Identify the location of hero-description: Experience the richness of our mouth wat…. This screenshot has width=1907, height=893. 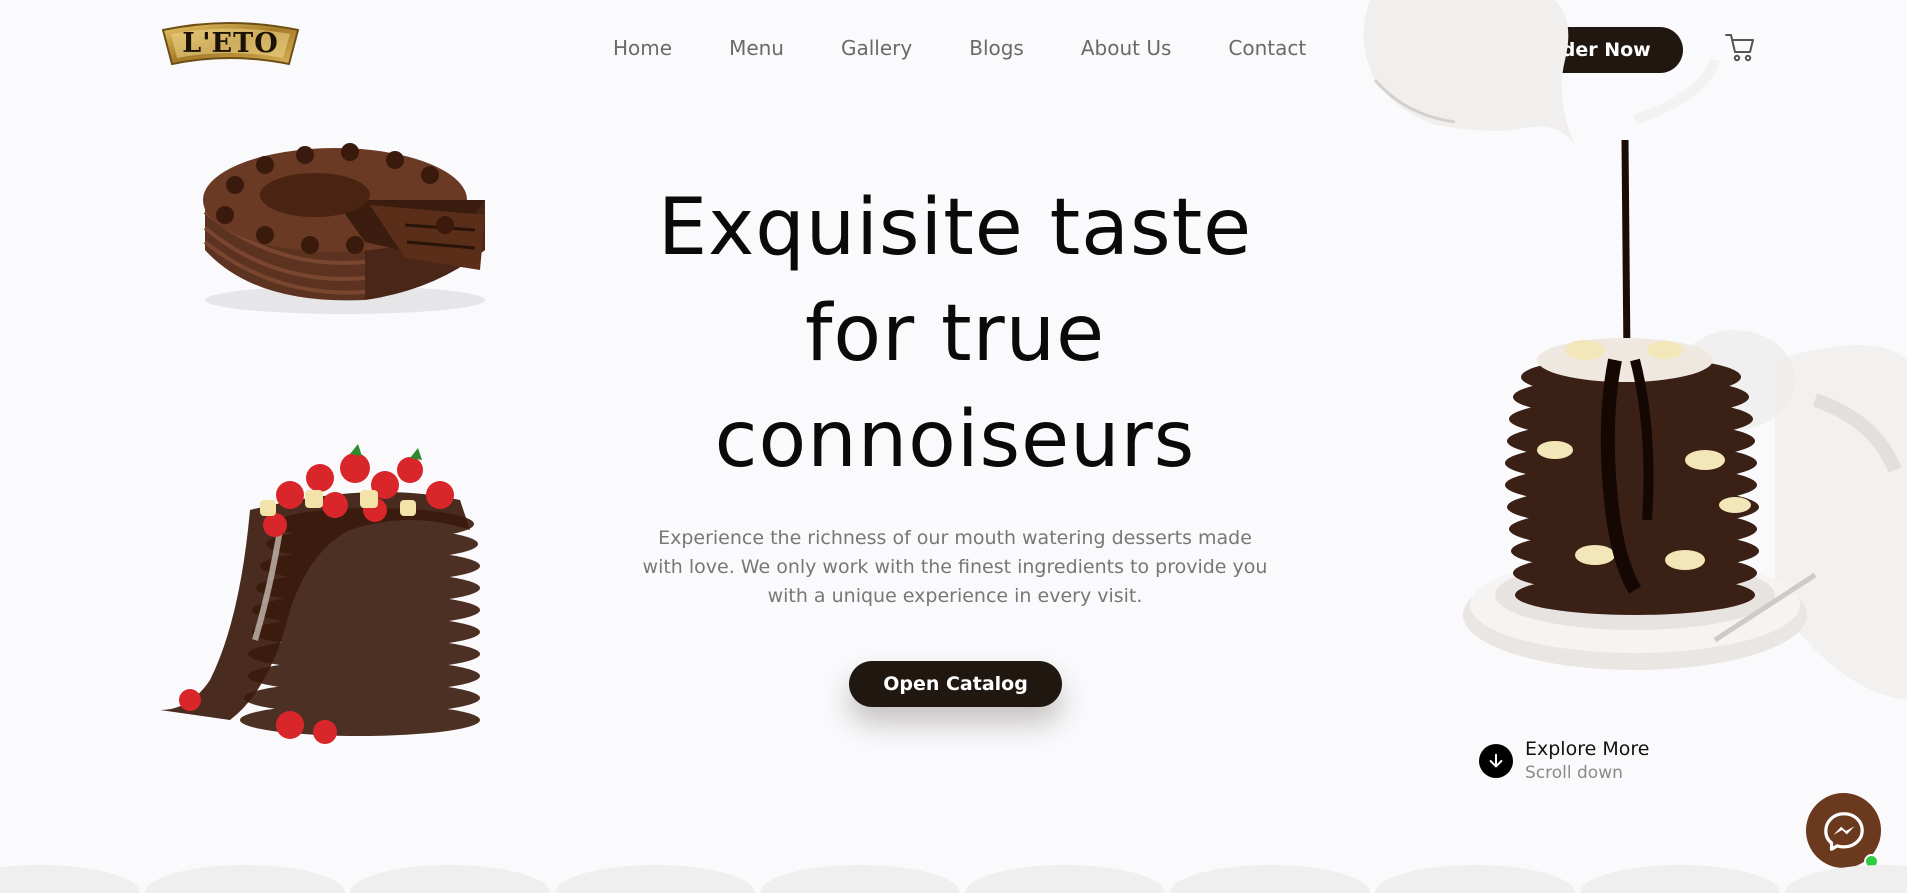
(955, 567).